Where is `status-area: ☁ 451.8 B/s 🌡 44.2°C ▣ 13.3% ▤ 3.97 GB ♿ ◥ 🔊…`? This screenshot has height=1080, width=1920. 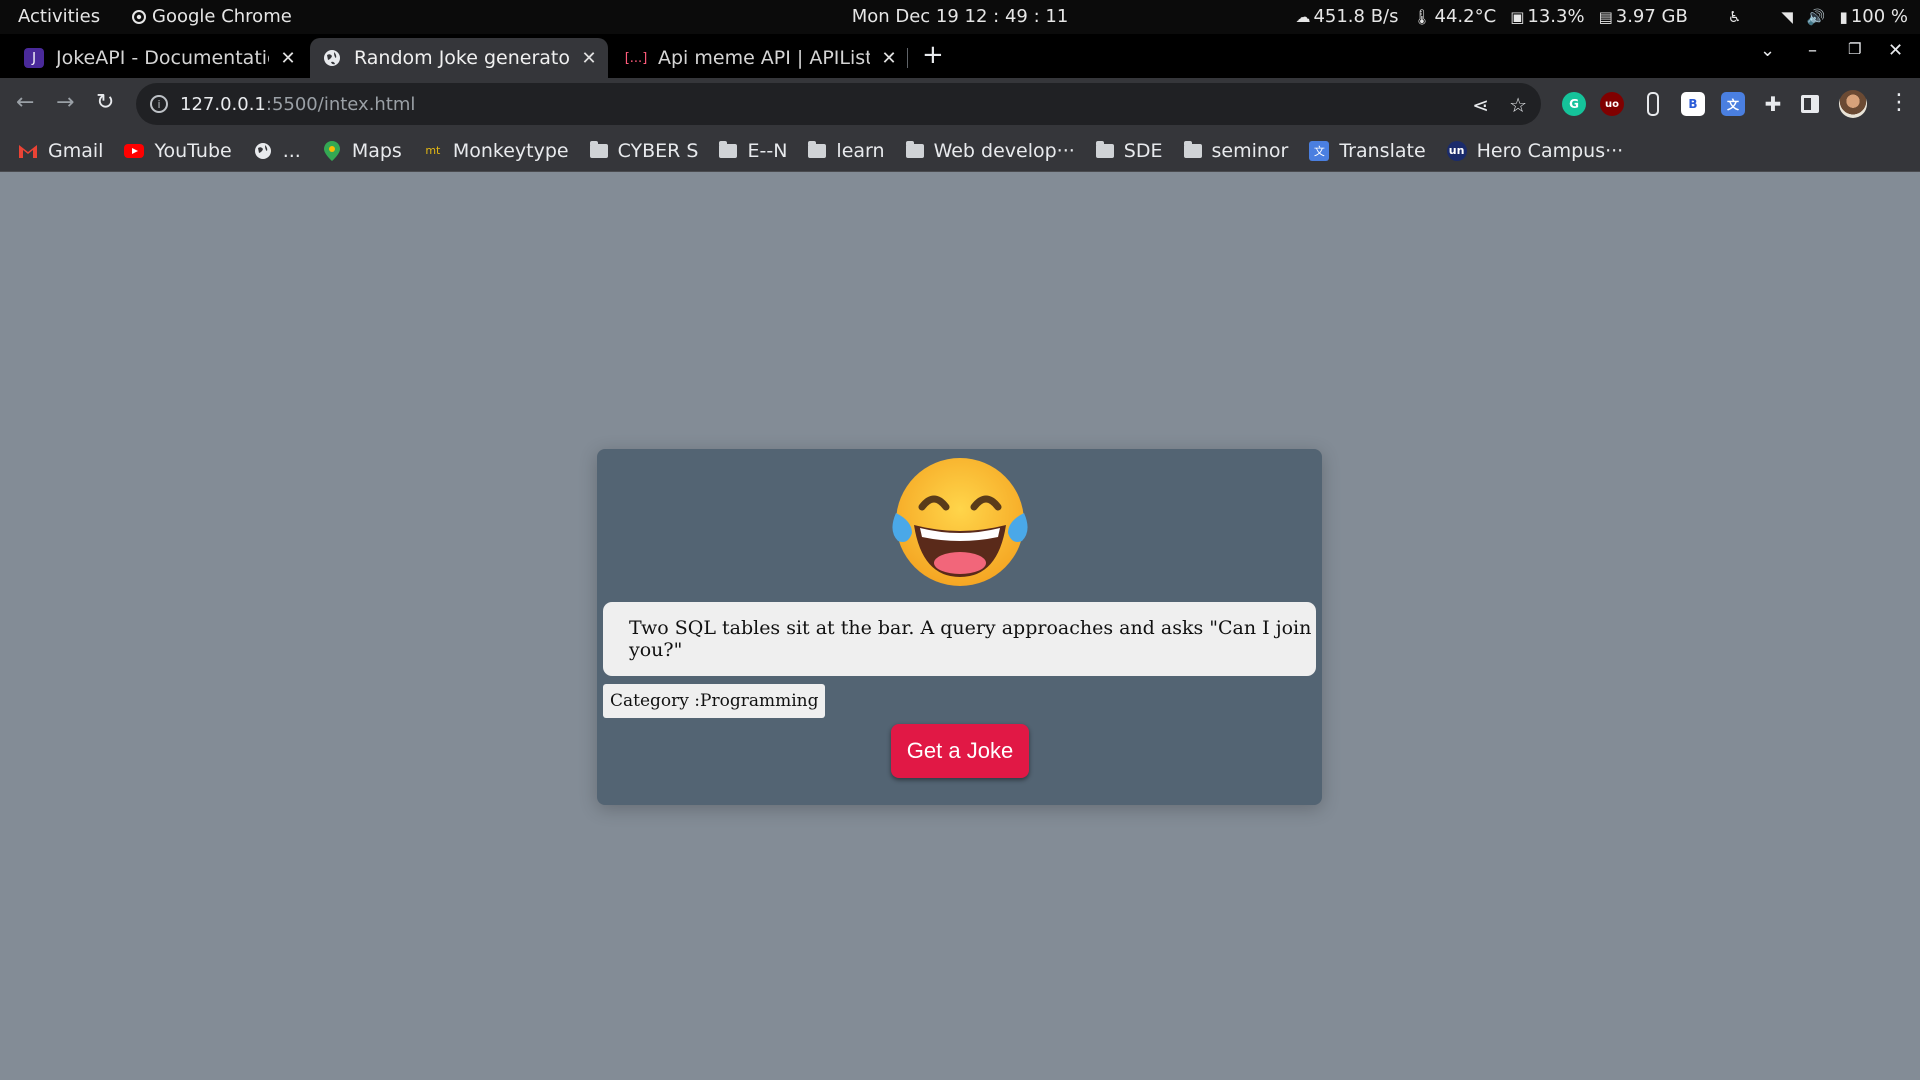 status-area: ☁ 451.8 B/s 🌡 44.2°C ▣ 13.3% ▤ 3.97 GB ♿ ◥ 🔊… is located at coordinates (1601, 16).